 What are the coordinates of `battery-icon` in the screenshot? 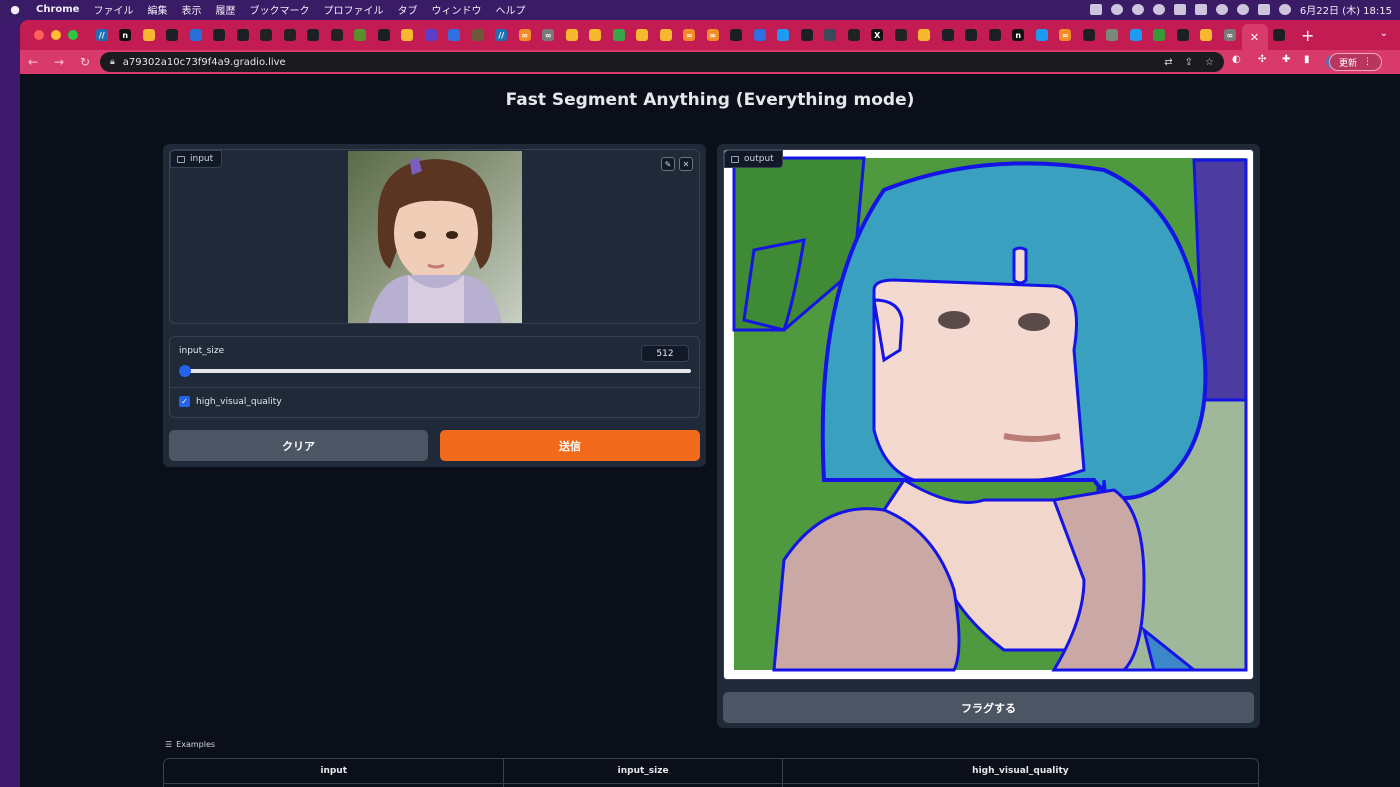 It's located at (1200, 9).